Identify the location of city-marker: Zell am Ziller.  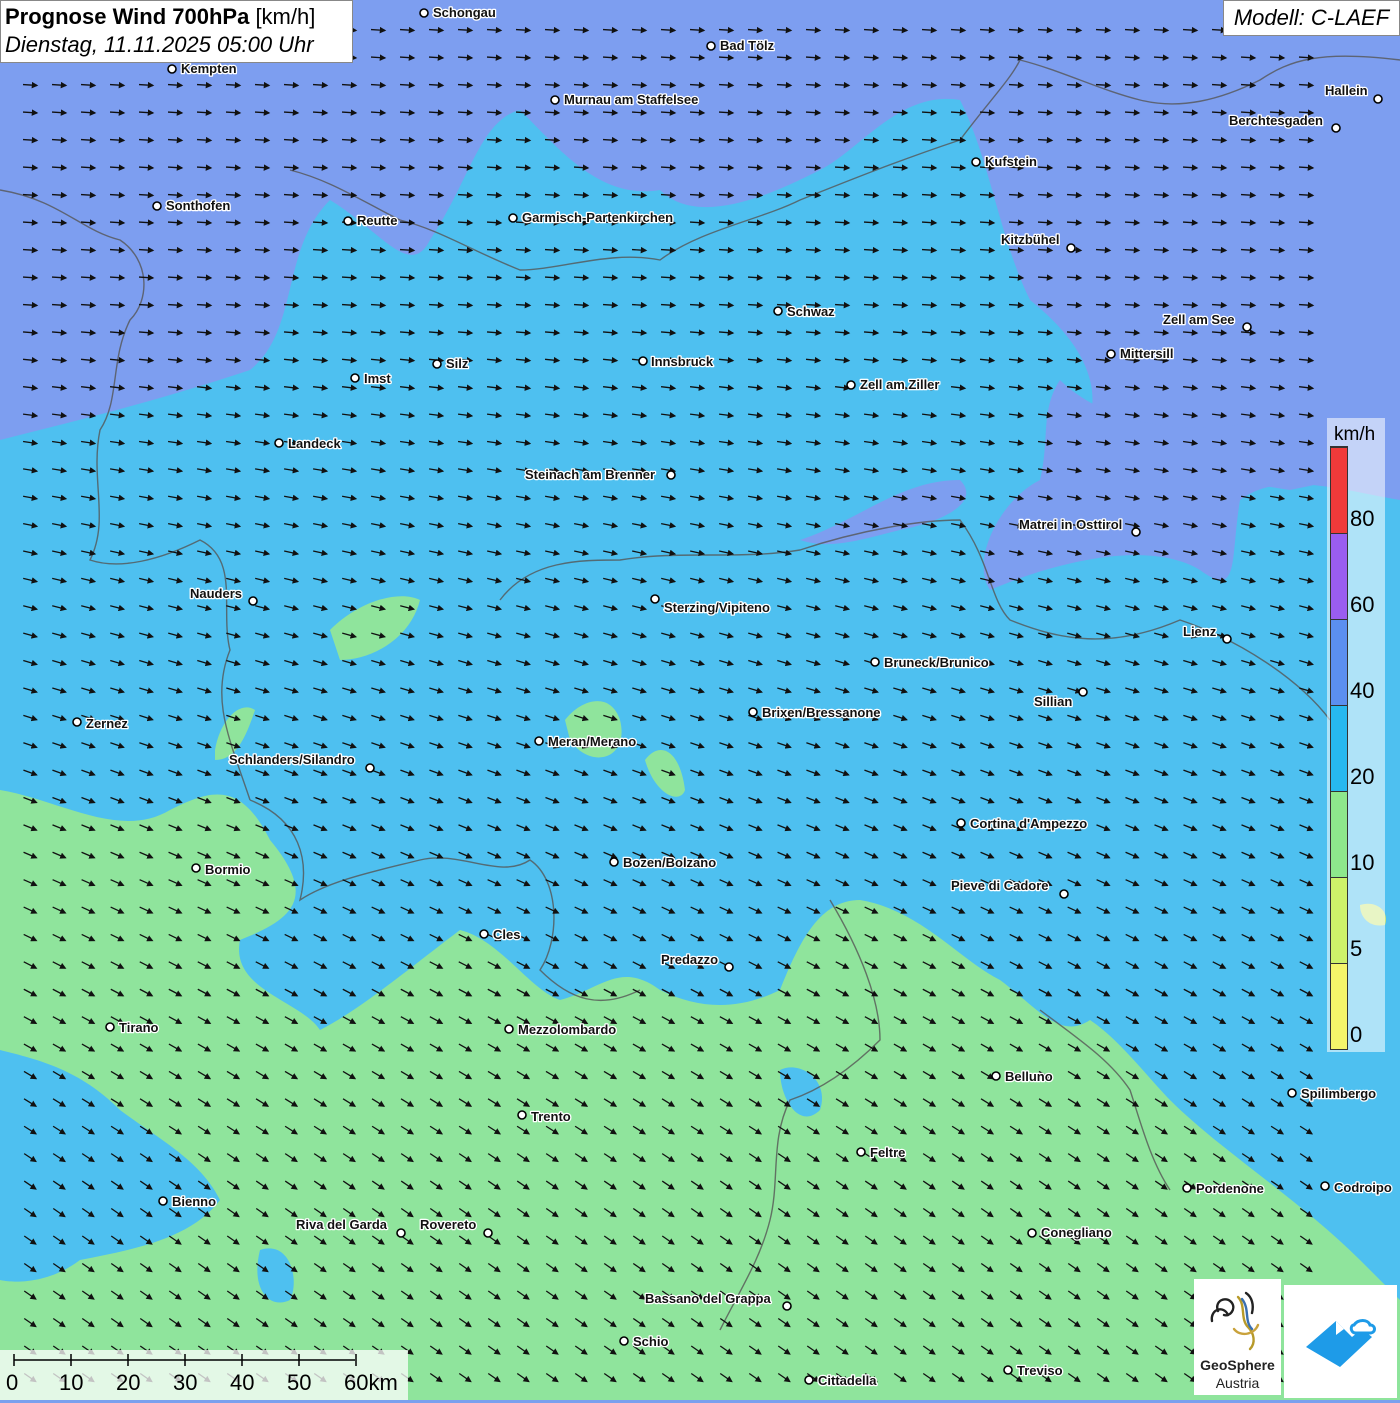
(893, 384).